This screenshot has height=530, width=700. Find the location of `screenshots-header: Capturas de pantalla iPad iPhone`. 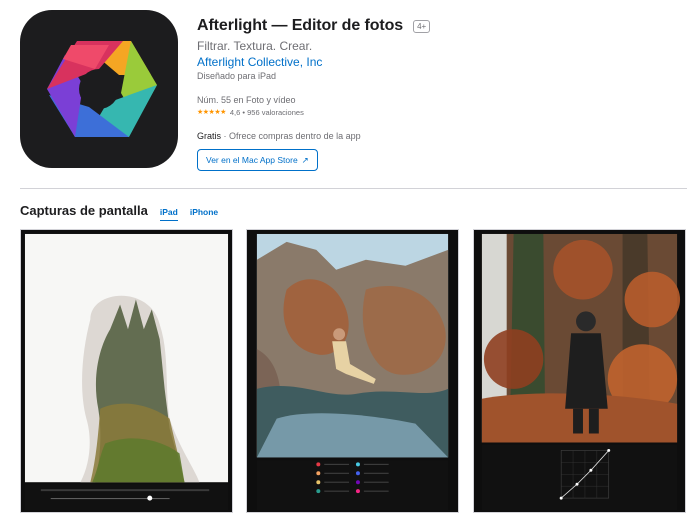

screenshots-header: Capturas de pantalla iPad iPhone is located at coordinates (119, 212).